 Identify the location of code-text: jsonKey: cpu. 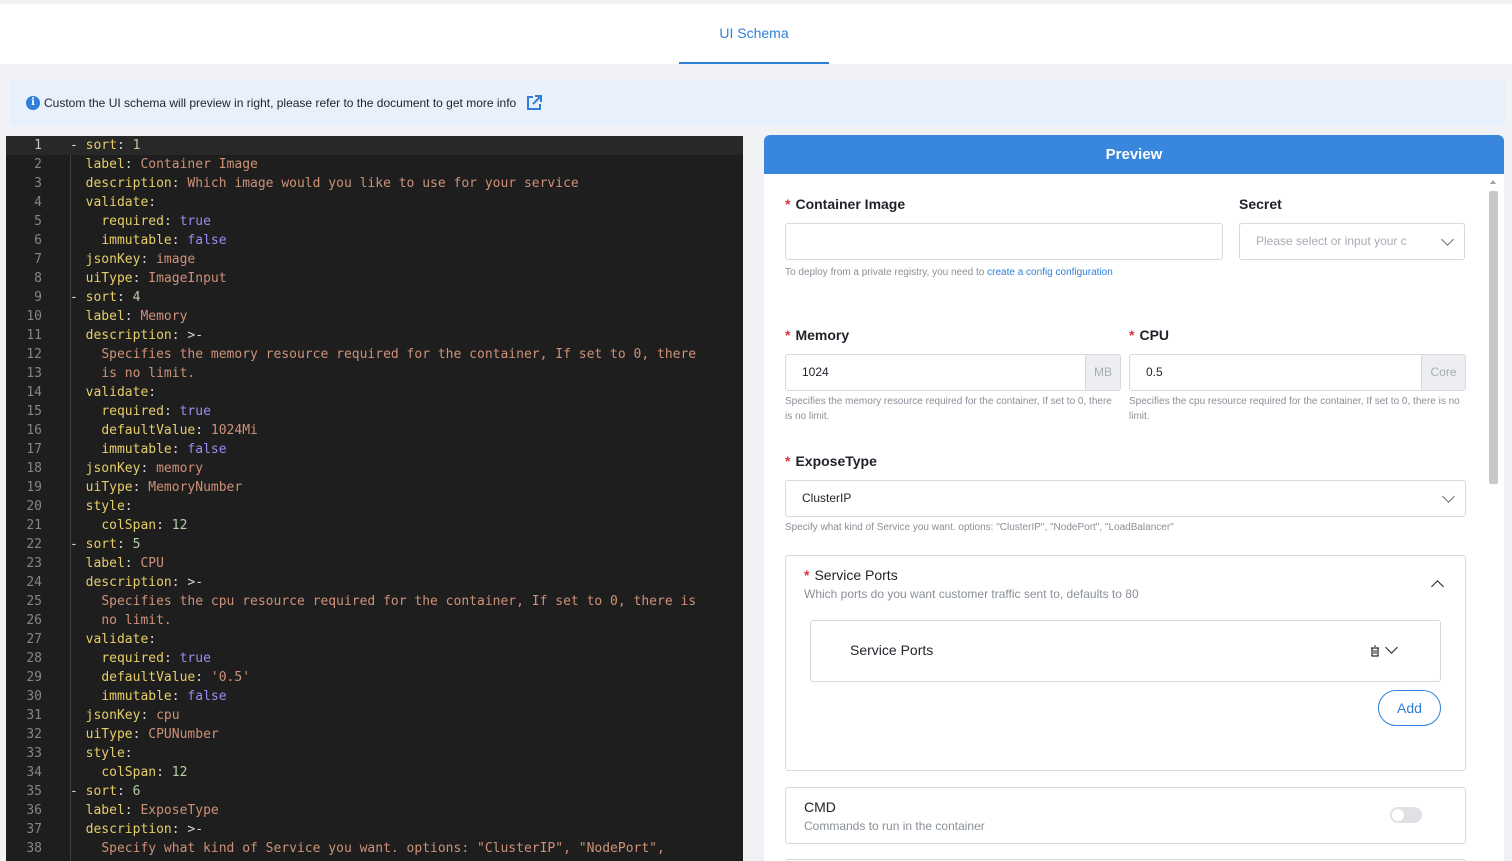
(132, 715).